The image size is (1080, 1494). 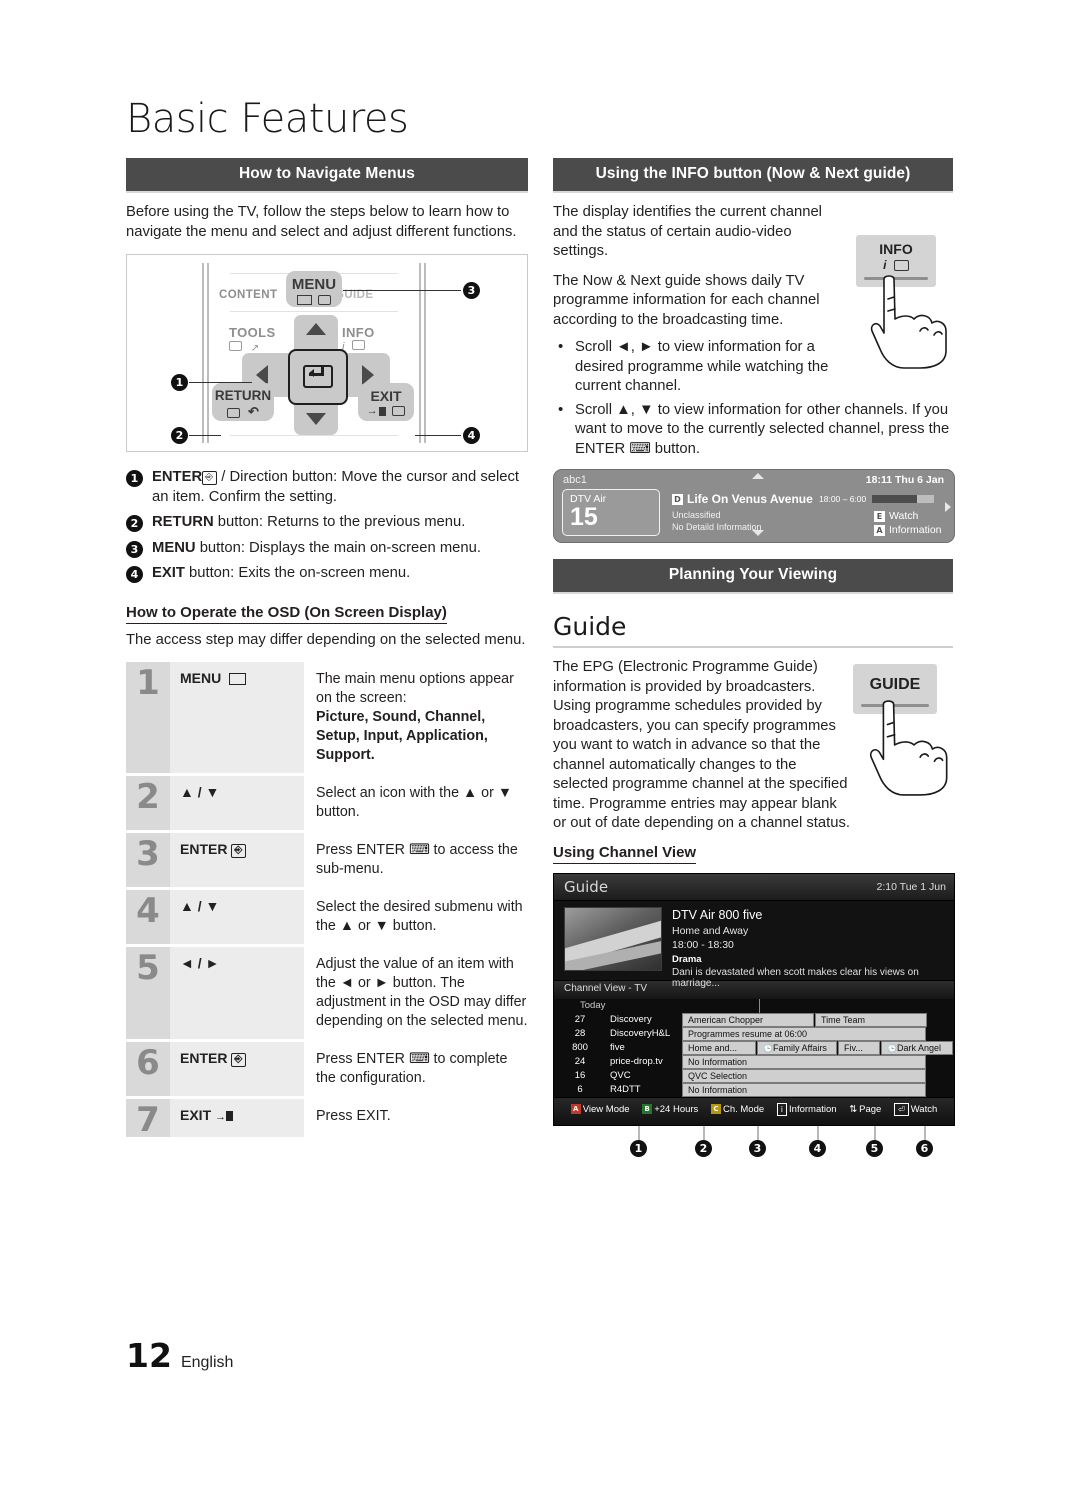 What do you see at coordinates (611, 512) in the screenshot?
I see `osd-channel-box: DTV Air 15` at bounding box center [611, 512].